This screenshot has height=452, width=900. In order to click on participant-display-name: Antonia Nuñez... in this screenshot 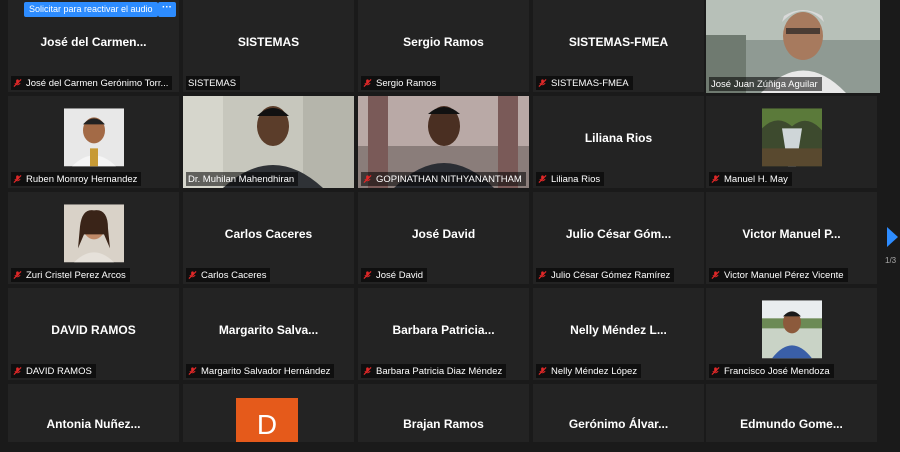, I will do `click(93, 424)`.